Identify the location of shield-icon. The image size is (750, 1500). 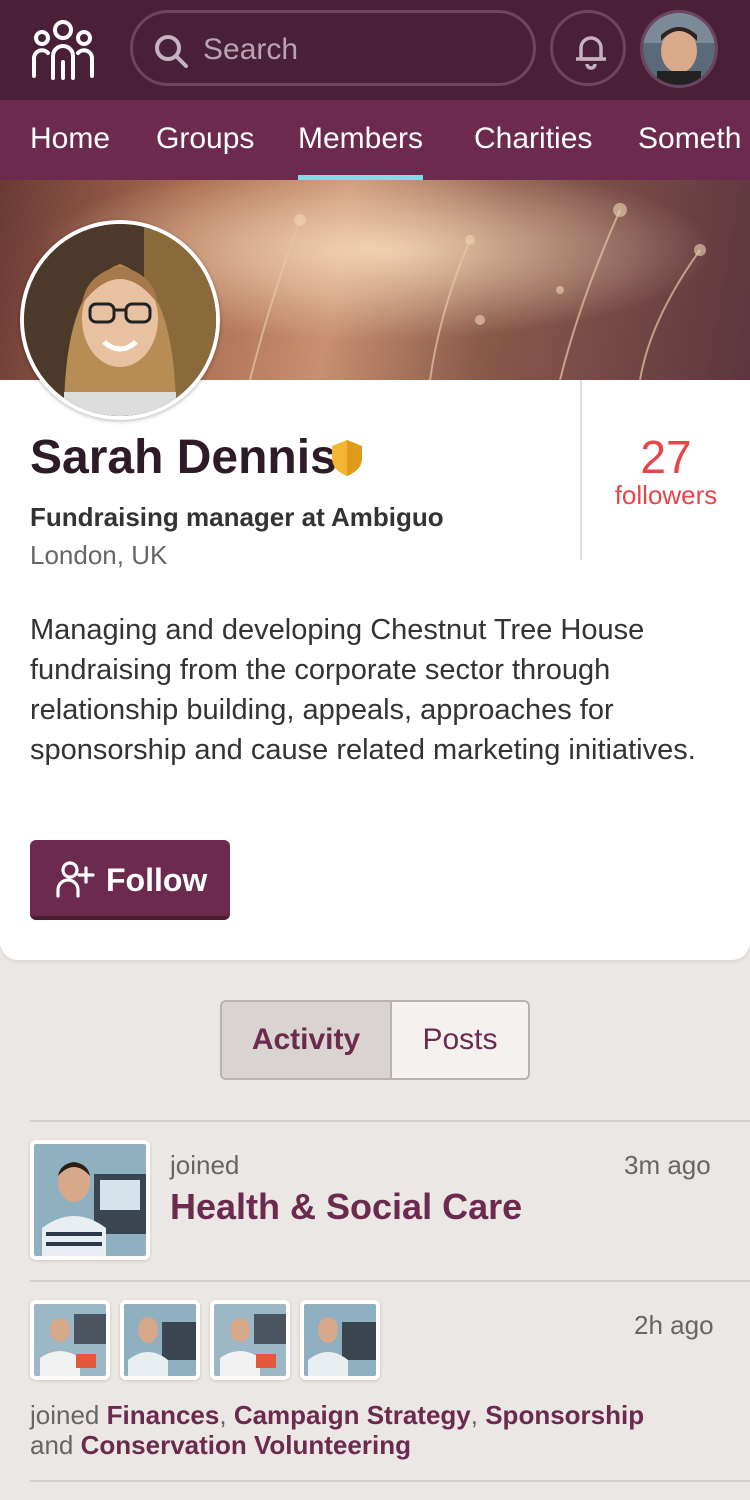
(347, 460).